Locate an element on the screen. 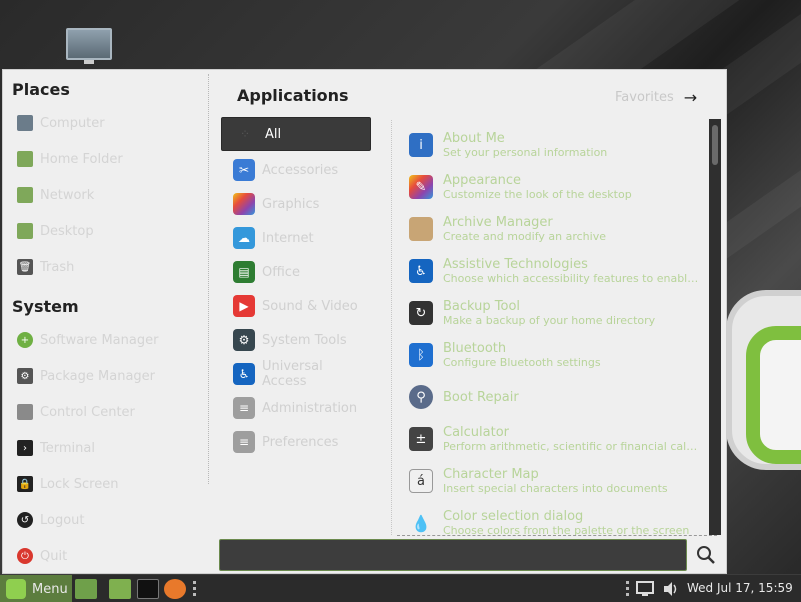 Image resolution: width=801 pixels, height=602 pixels. search-icon is located at coordinates (706, 555).